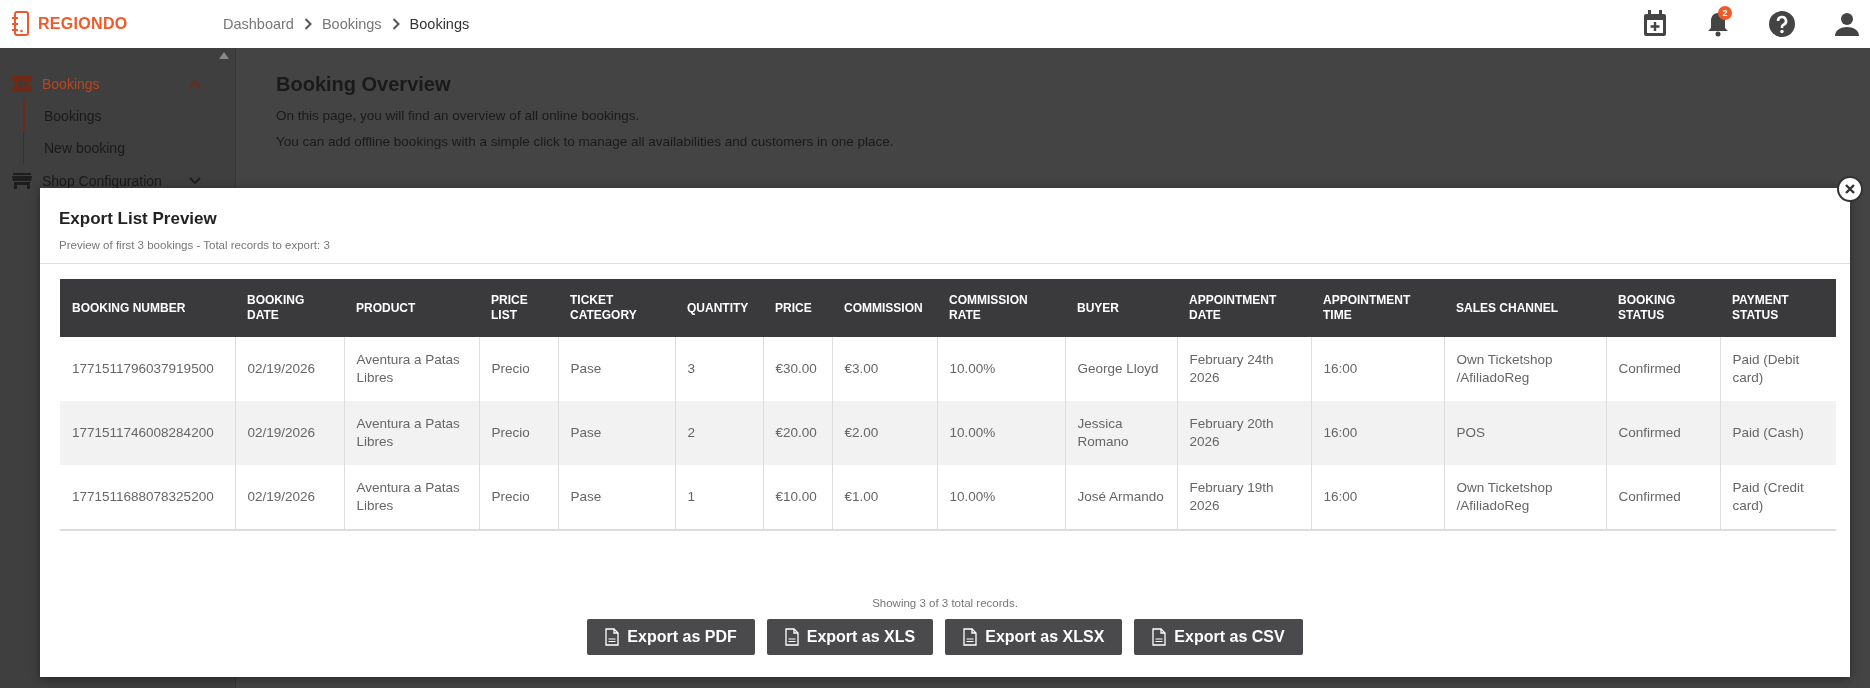  I want to click on scroll-up-icon, so click(224, 55).